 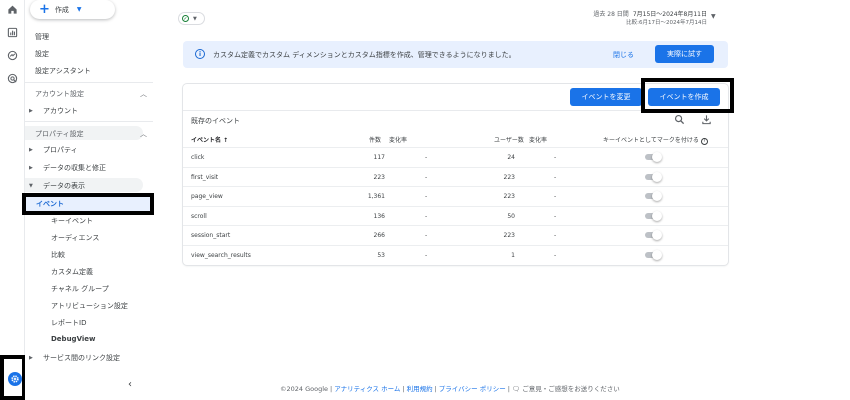 What do you see at coordinates (420, 389) in the screenshot?
I see `footer-link-terms: 利用規約` at bounding box center [420, 389].